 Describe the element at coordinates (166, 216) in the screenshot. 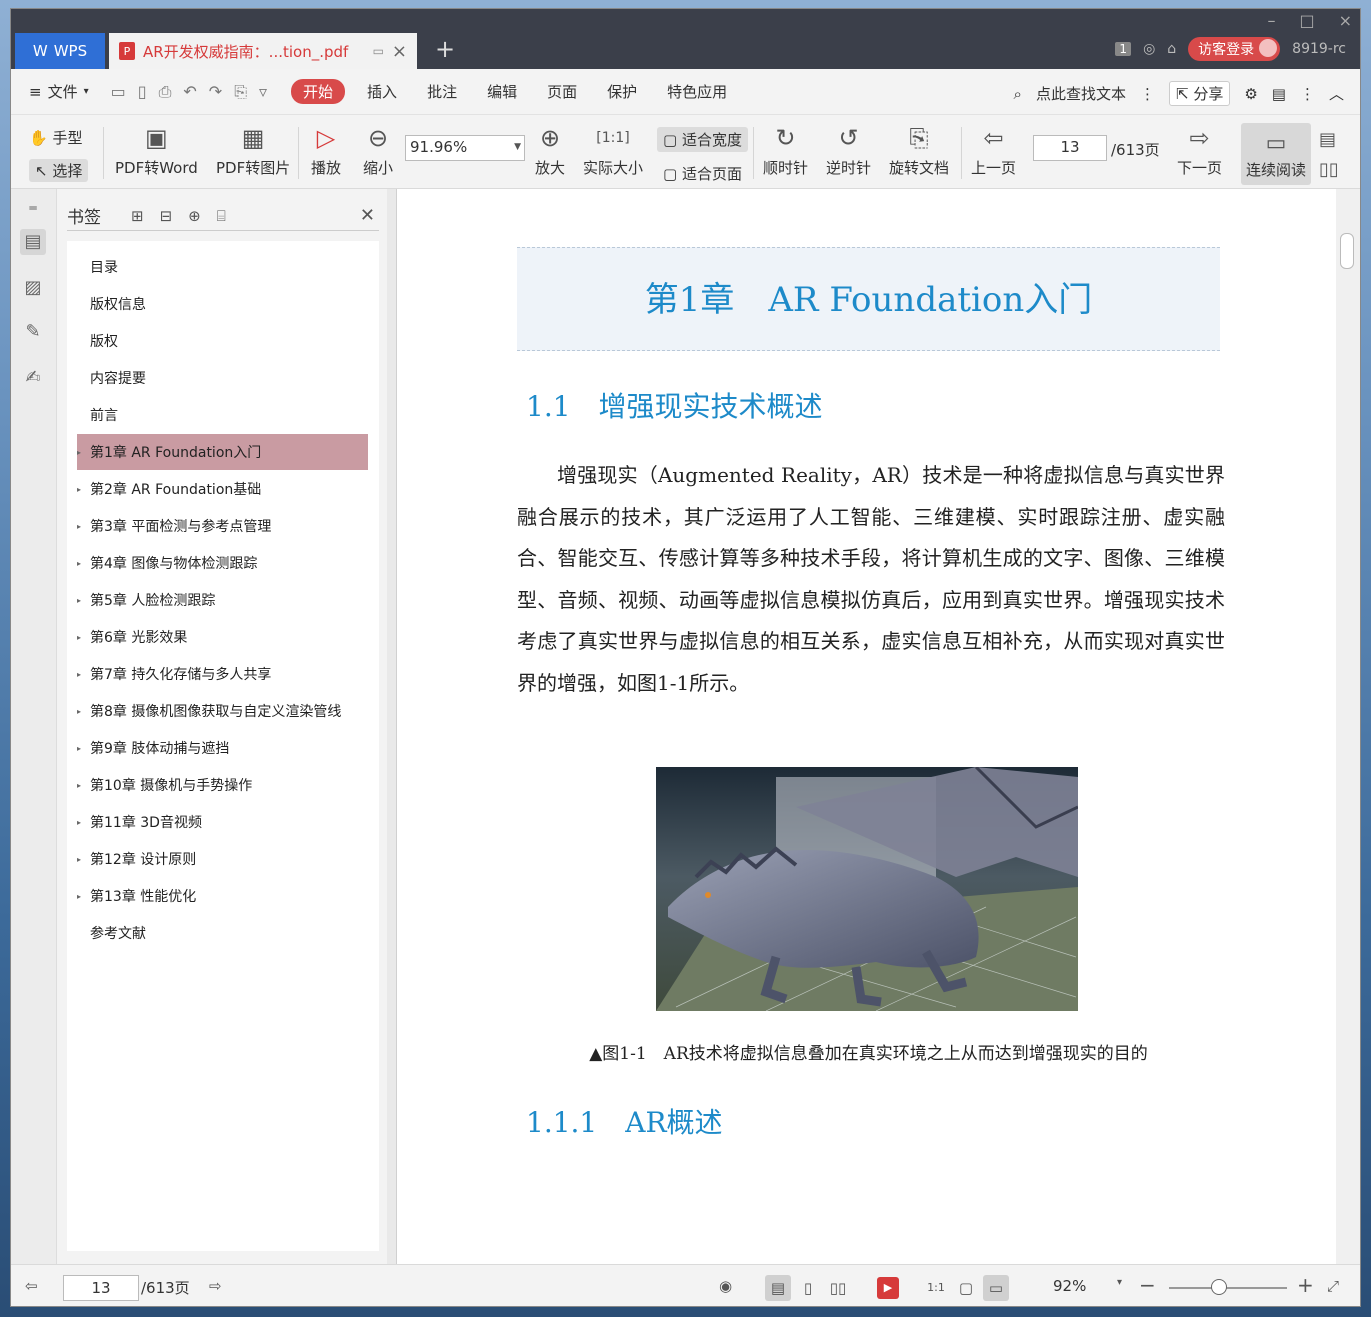

I see `collapse-all-icon: ⊟` at that location.